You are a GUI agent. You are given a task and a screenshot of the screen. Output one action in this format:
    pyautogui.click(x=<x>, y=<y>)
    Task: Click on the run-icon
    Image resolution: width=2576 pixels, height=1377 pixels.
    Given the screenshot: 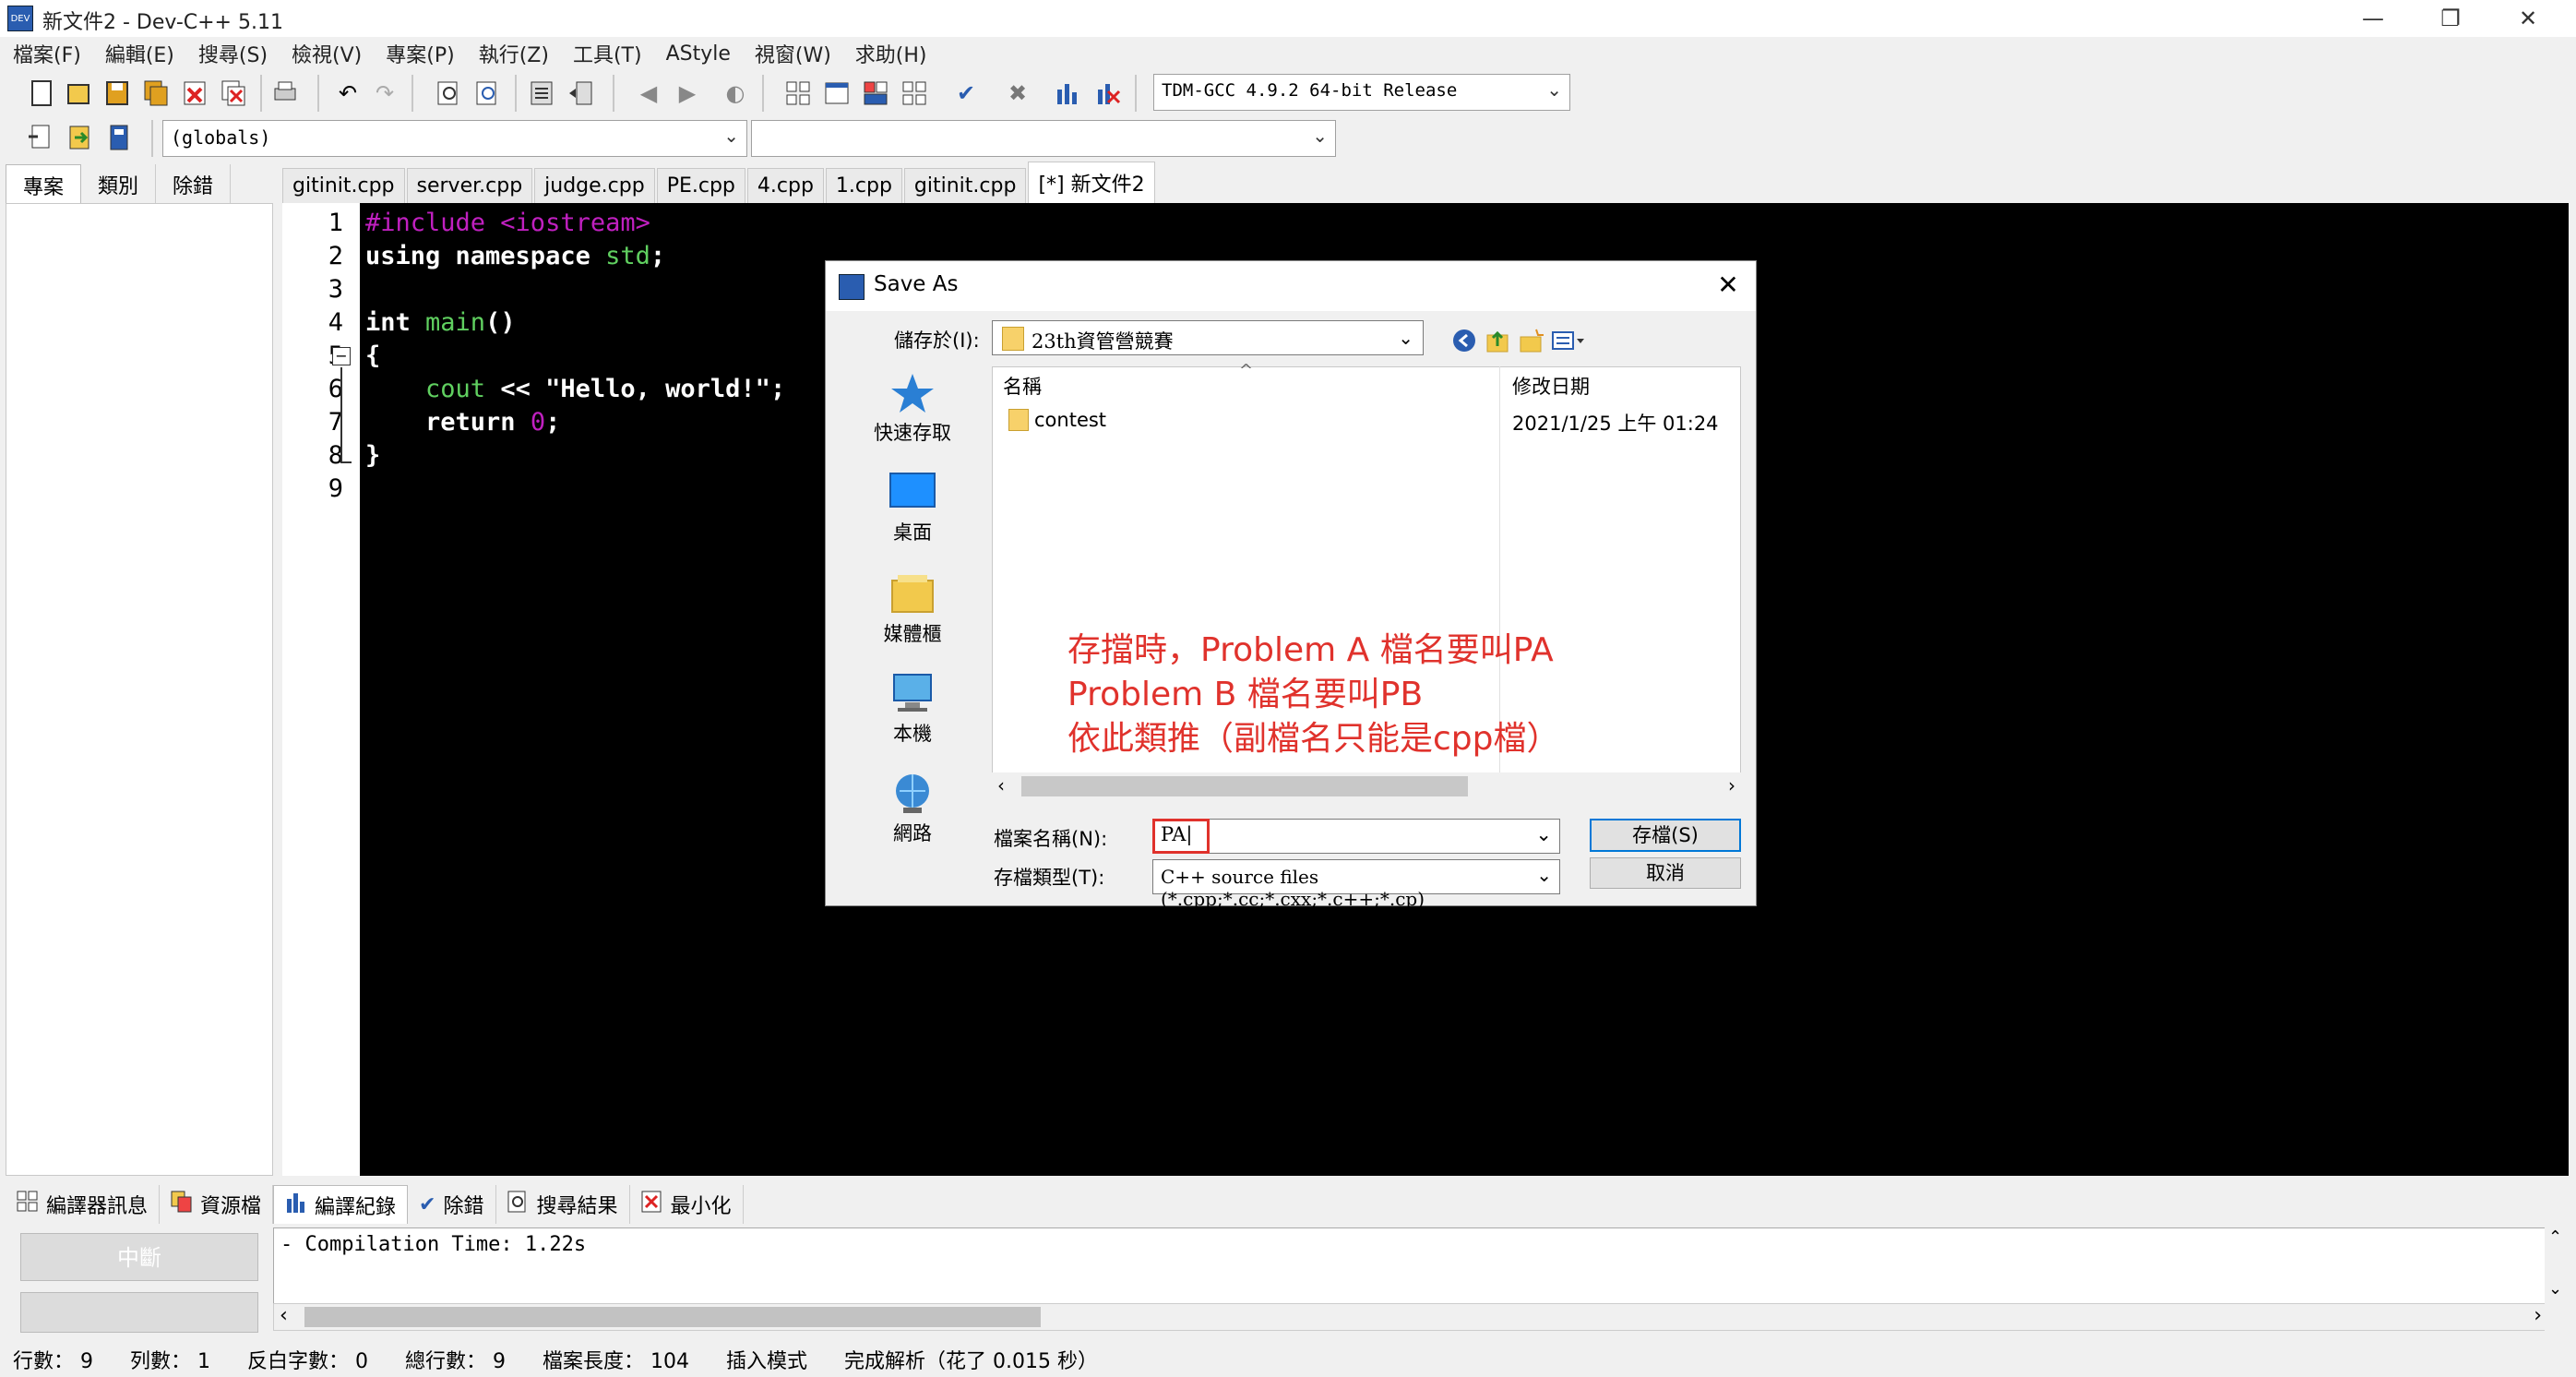 What is the action you would take?
    pyautogui.click(x=837, y=93)
    